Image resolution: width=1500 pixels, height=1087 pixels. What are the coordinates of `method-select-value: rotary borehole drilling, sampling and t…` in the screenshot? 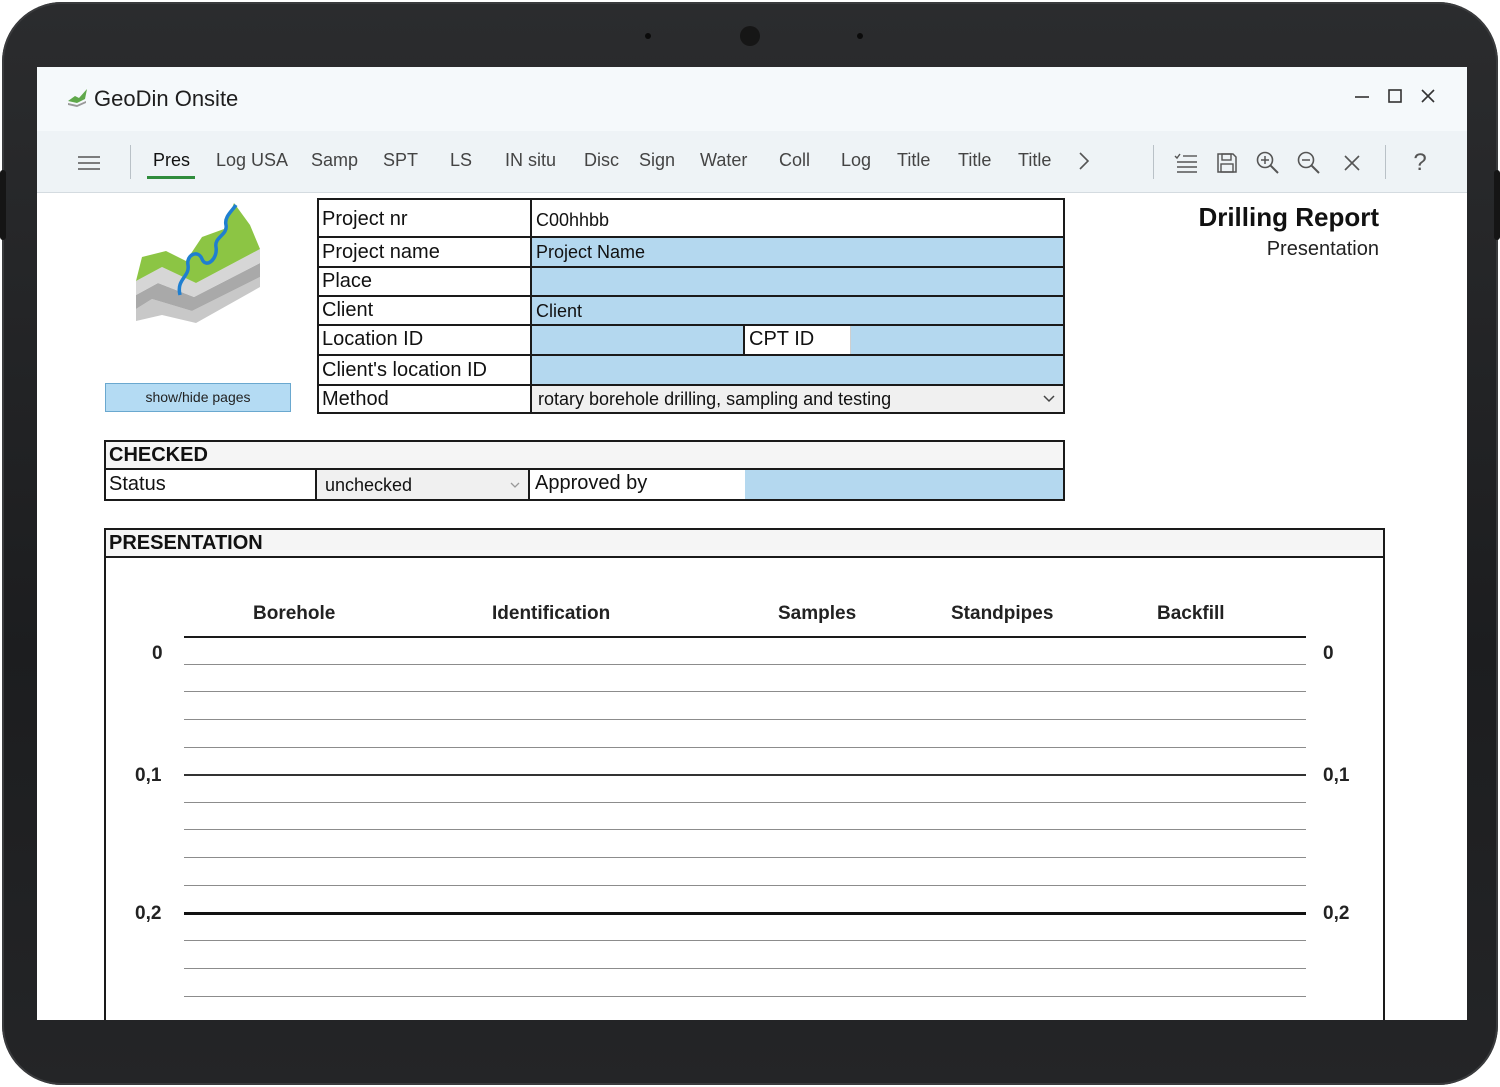 It's located at (715, 399).